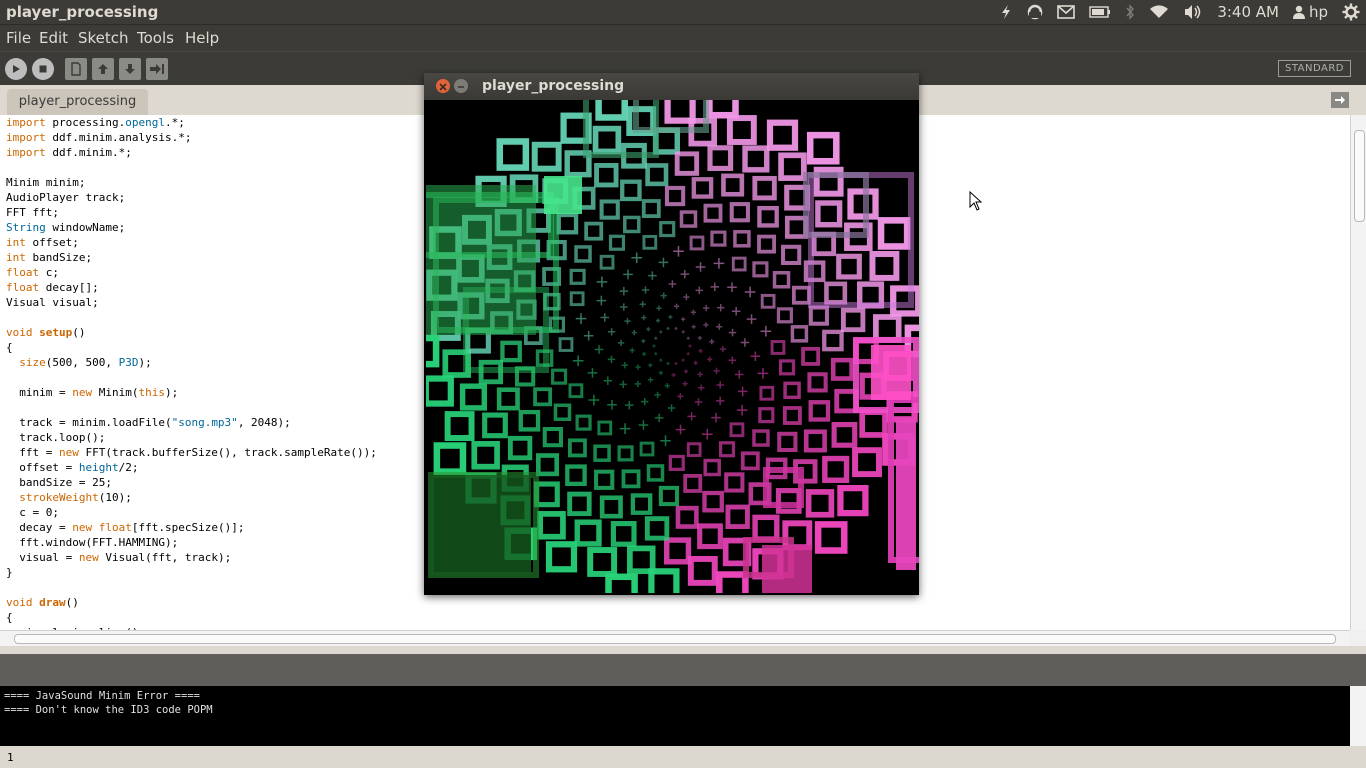 This screenshot has width=1366, height=768. I want to click on battery-icon, so click(1100, 12).